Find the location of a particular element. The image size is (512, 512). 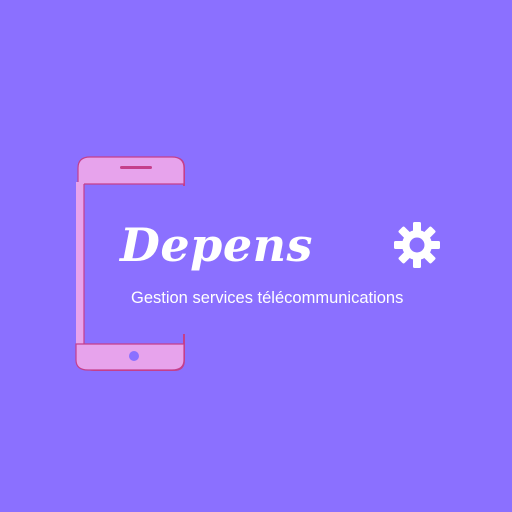

tagline: Gestion services télécommunications is located at coordinates (267, 298).